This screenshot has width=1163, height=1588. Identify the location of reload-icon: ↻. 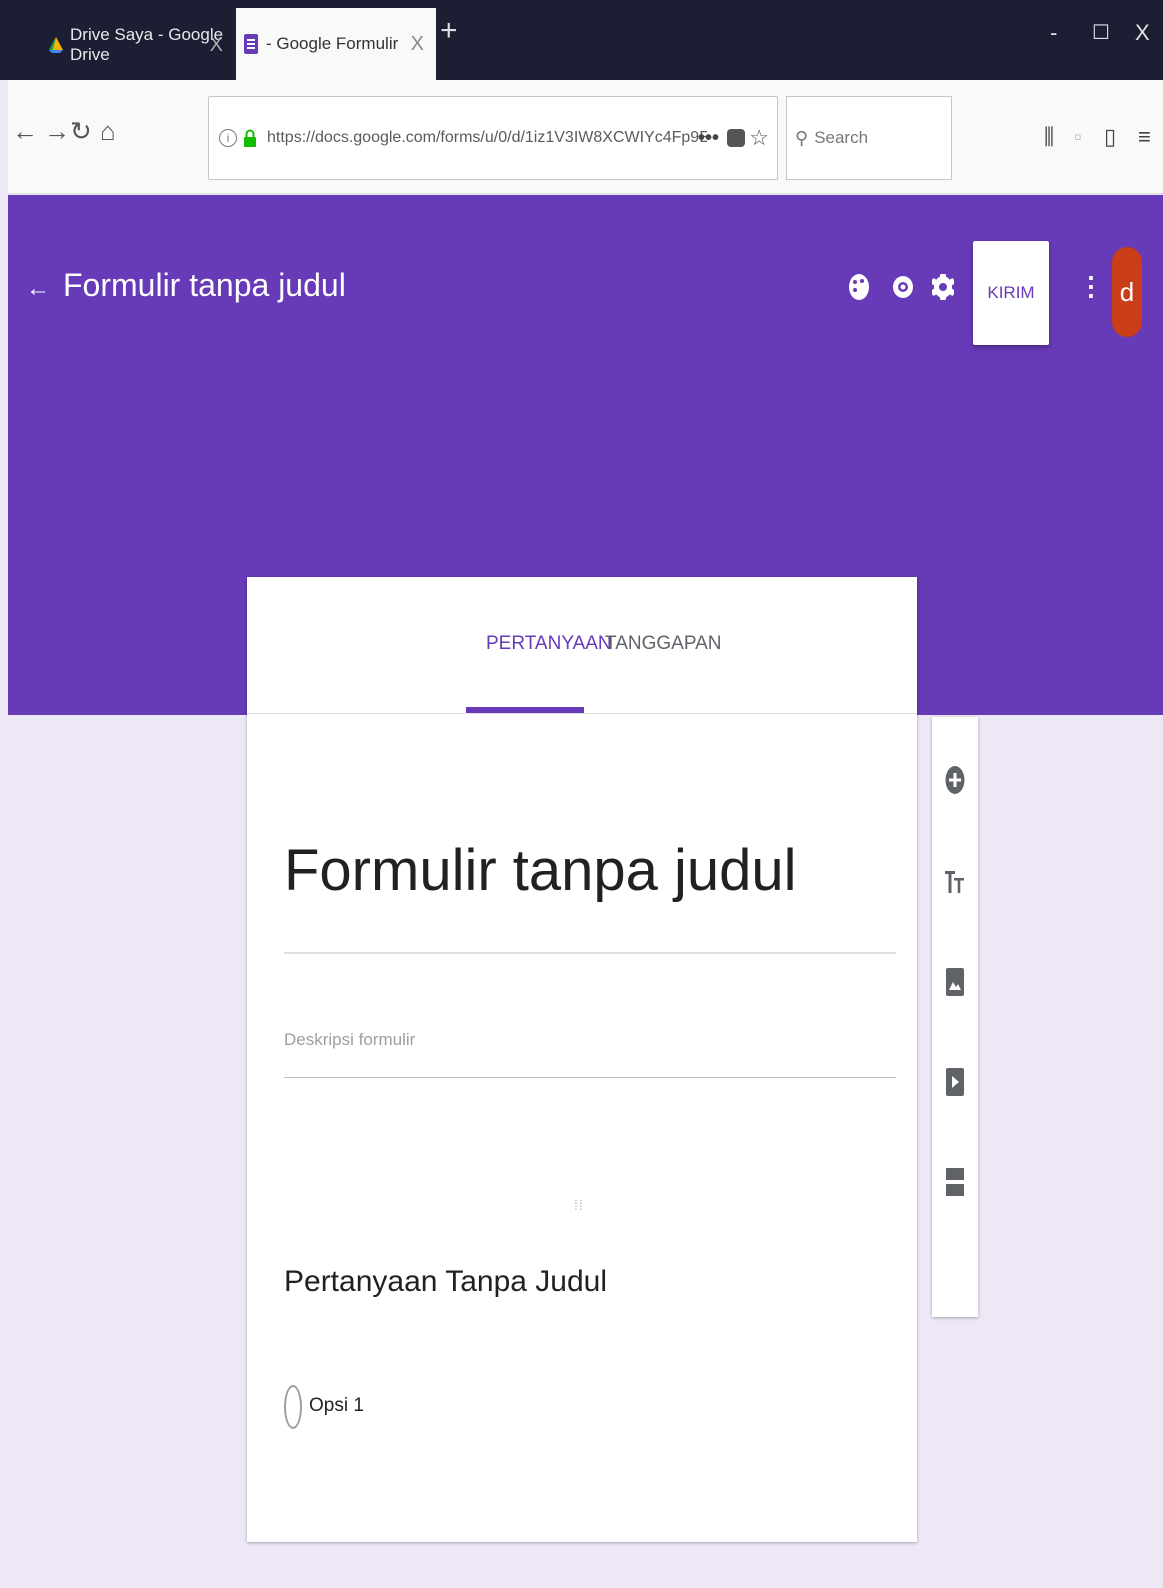
(81, 131).